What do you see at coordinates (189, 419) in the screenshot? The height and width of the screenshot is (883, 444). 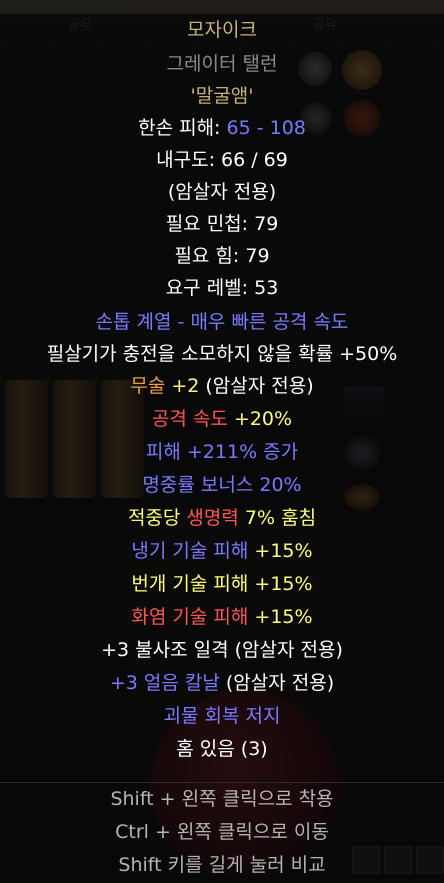 I see `affix-attack-speed-name: 공격 속도` at bounding box center [189, 419].